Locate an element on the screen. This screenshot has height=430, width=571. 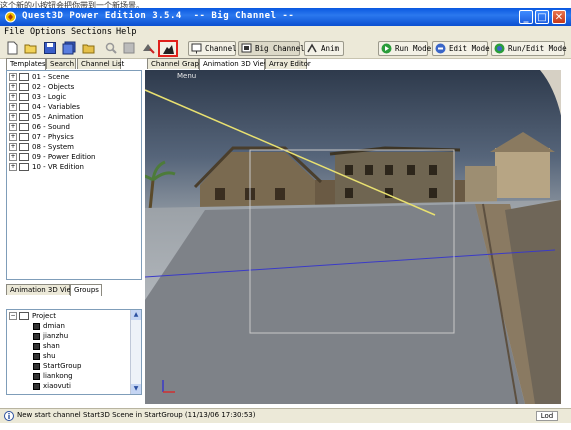
open-project-icon is located at coordinates (89, 48).